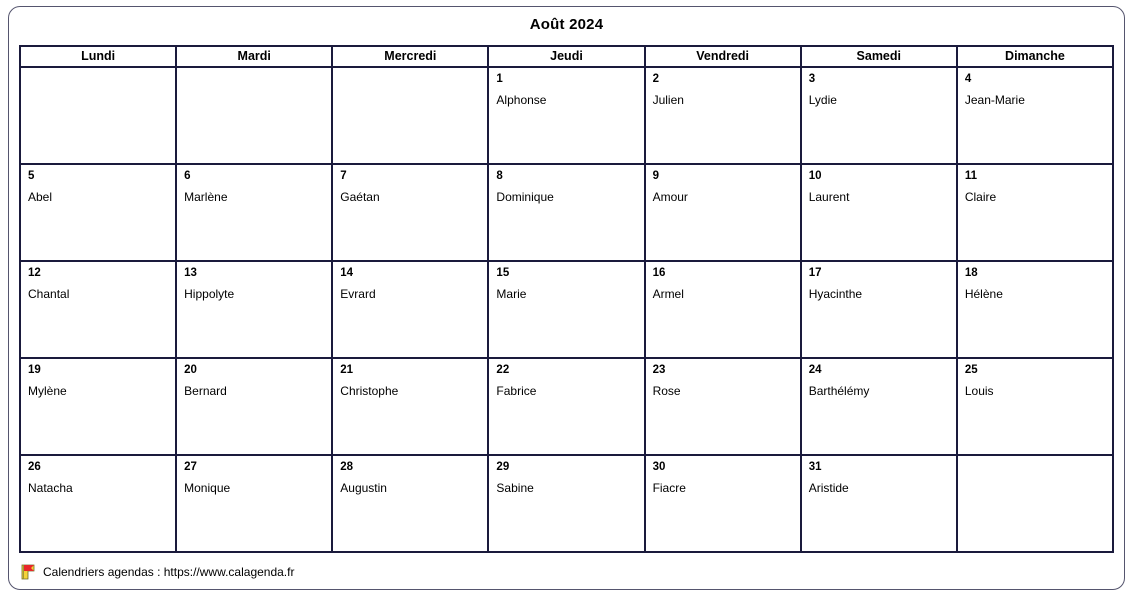 Image resolution: width=1137 pixels, height=610 pixels. I want to click on day-cell: 30 Fiacre, so click(722, 503).